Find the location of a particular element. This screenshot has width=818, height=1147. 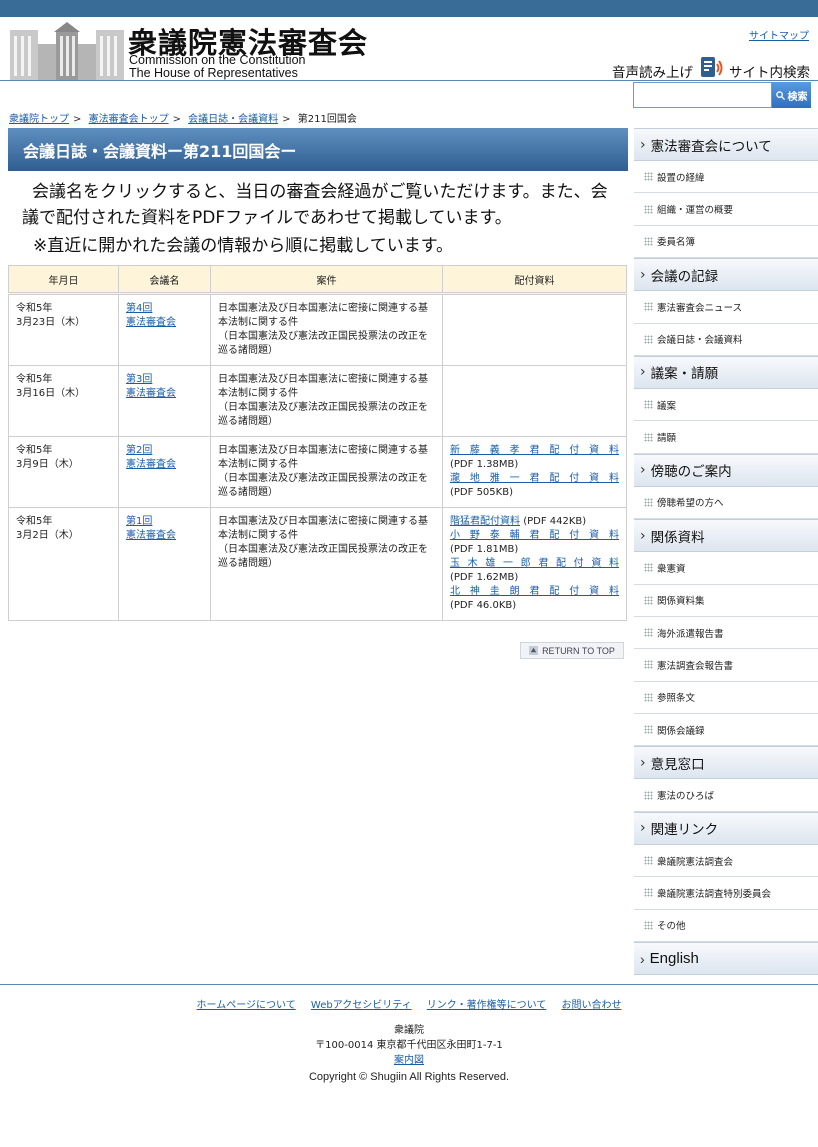

sidebar-item: 組織・運営の概要 is located at coordinates (726, 209).